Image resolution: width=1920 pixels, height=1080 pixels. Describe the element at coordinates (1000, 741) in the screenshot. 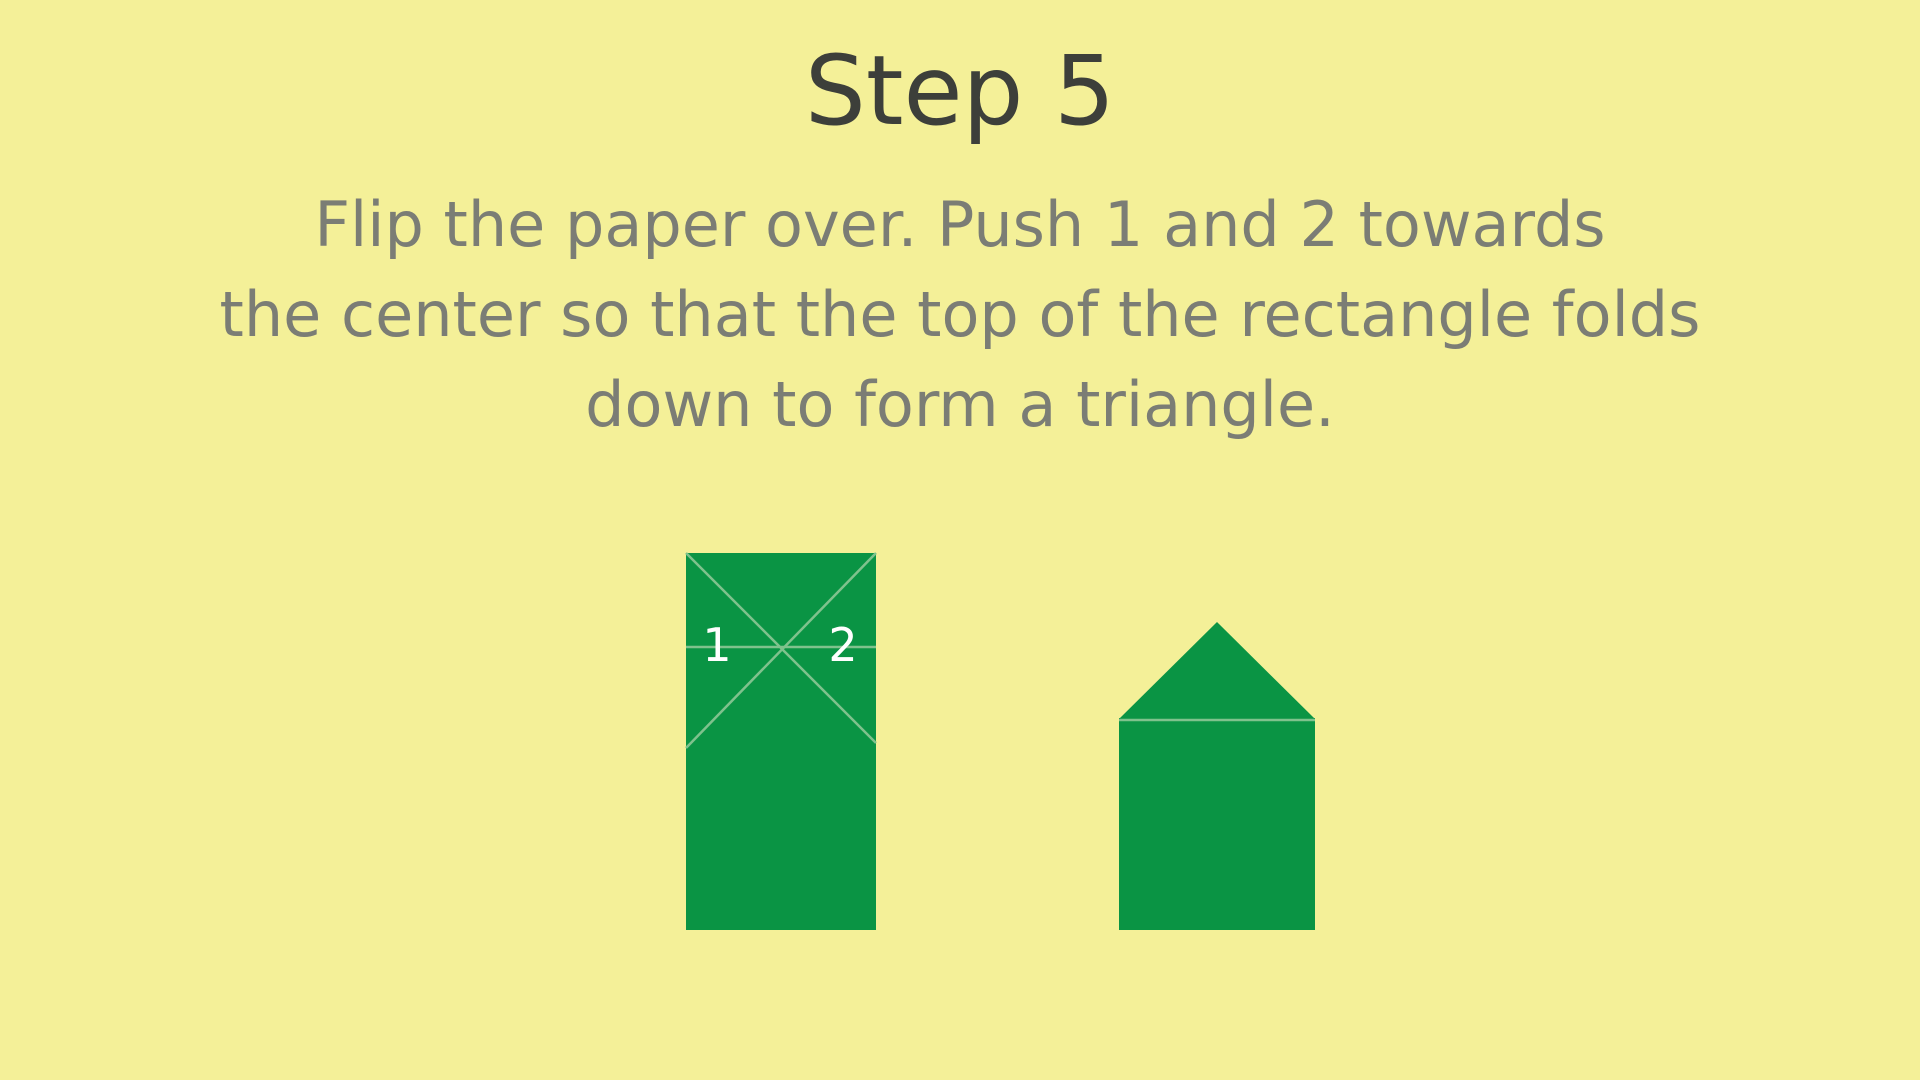

I see `fold-diagram: 1 2` at that location.